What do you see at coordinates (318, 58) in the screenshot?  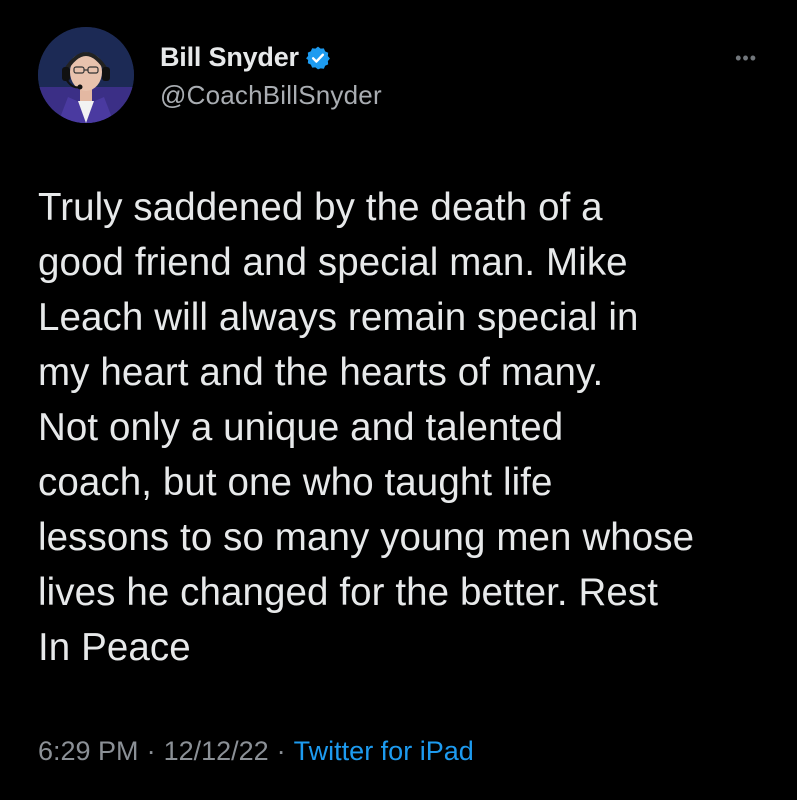 I see `verified-badge-icon` at bounding box center [318, 58].